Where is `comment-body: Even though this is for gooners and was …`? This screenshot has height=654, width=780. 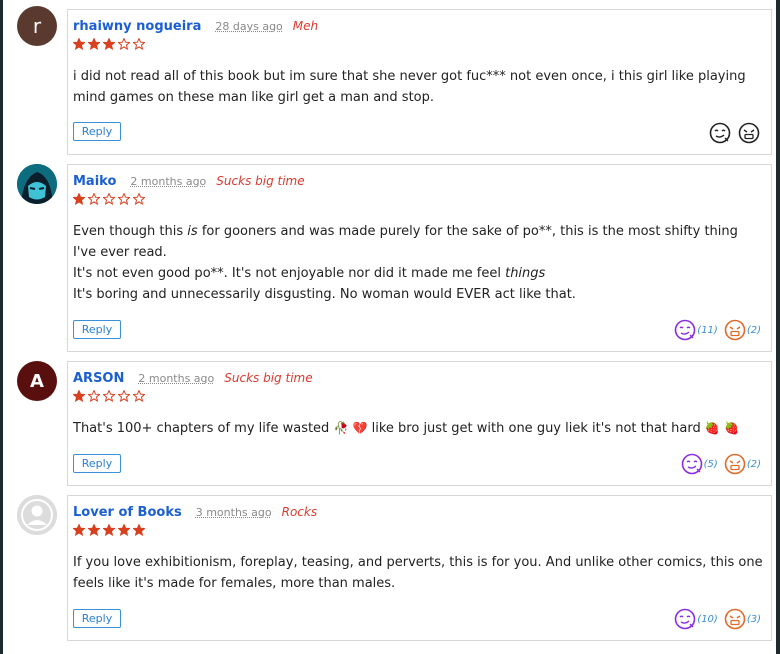
comment-body: Even though this is for gooners and was … is located at coordinates (418, 263).